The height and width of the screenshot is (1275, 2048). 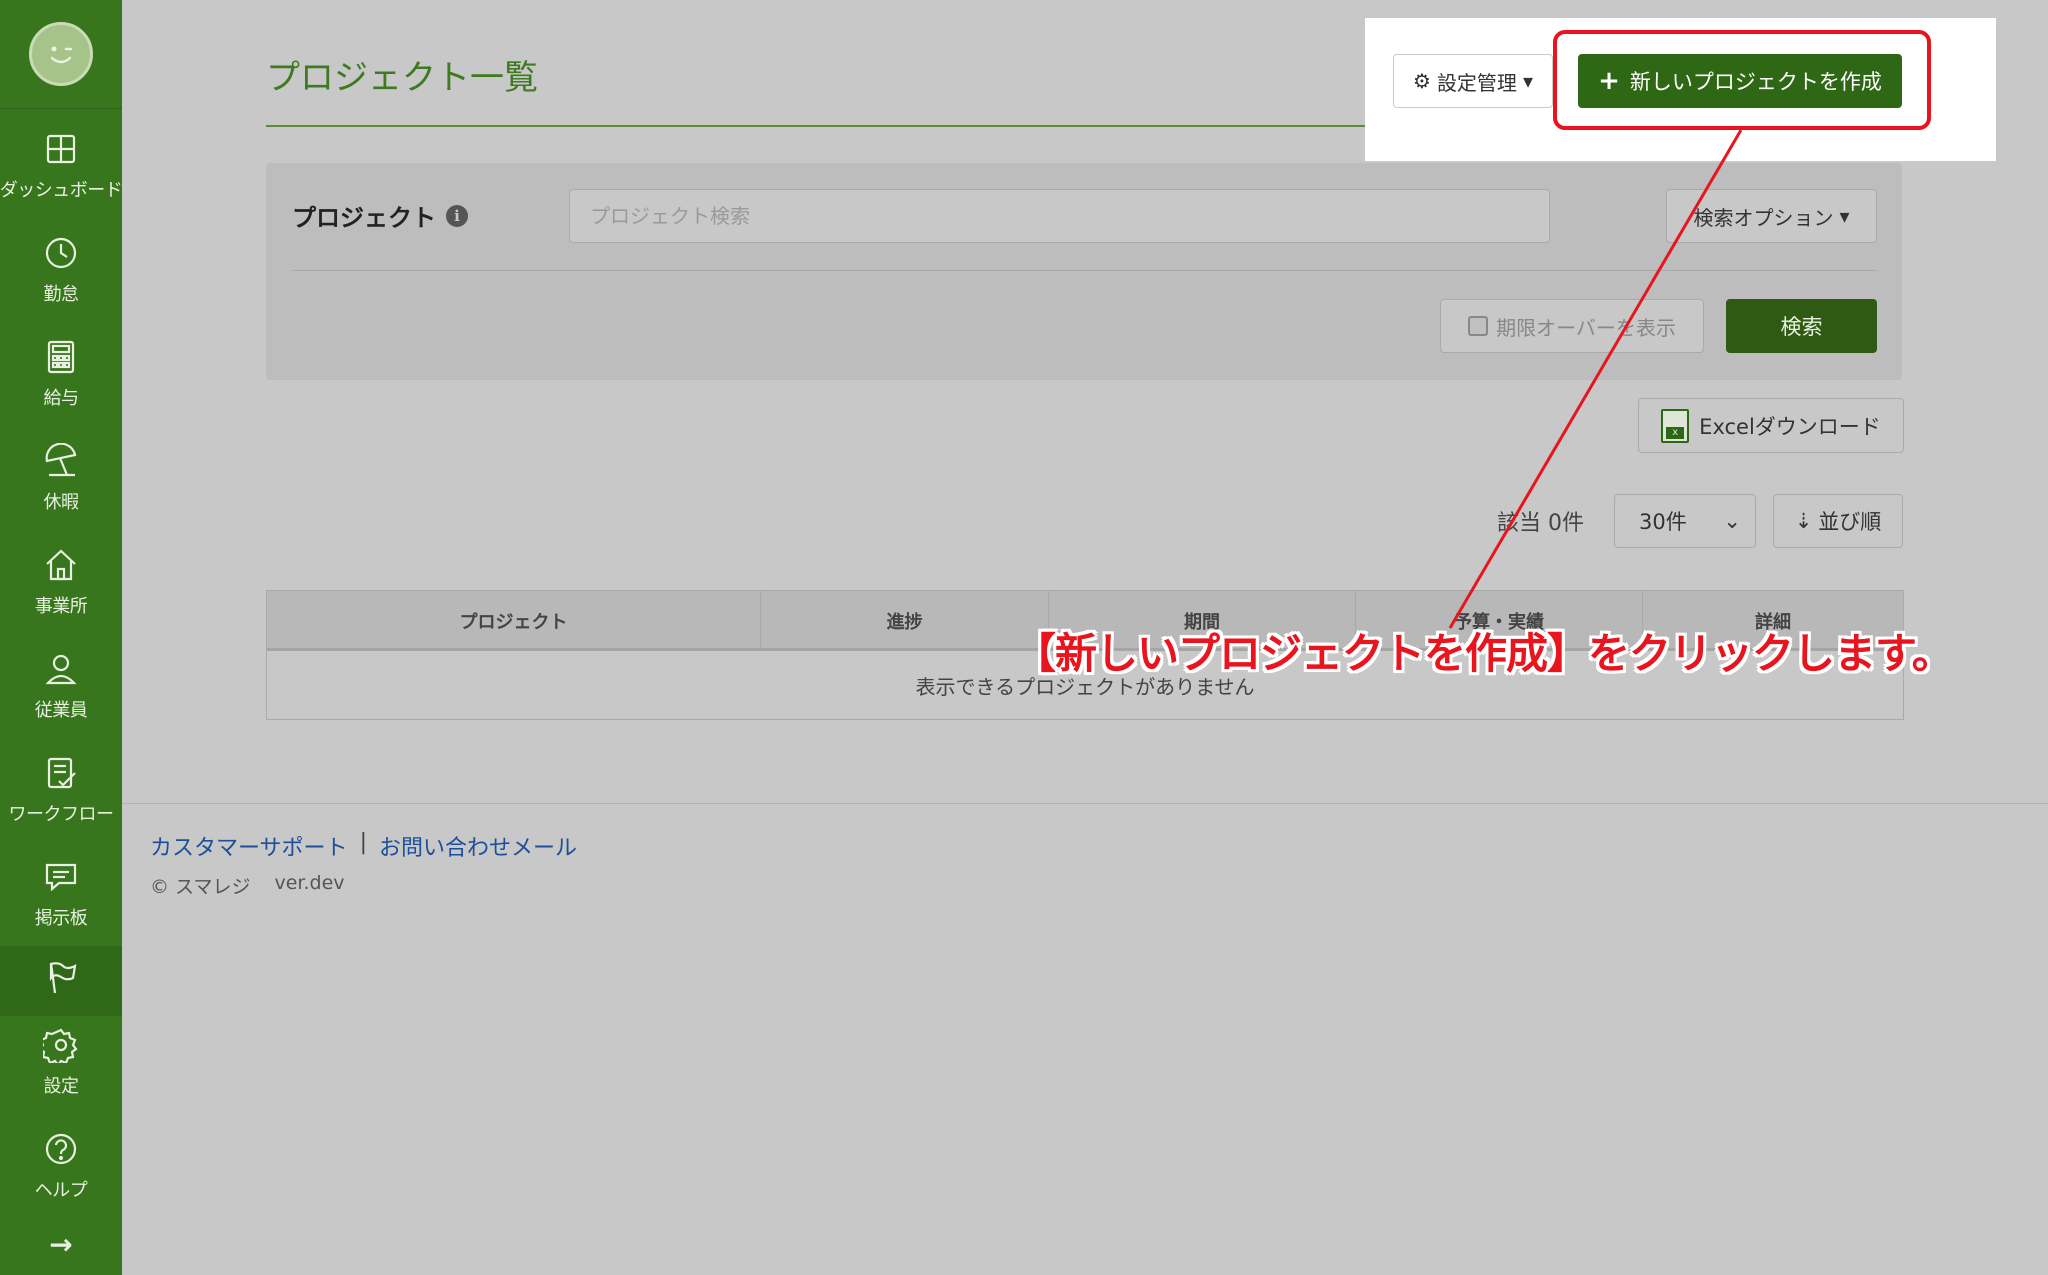 I want to click on smiley-icon, so click(x=61, y=55).